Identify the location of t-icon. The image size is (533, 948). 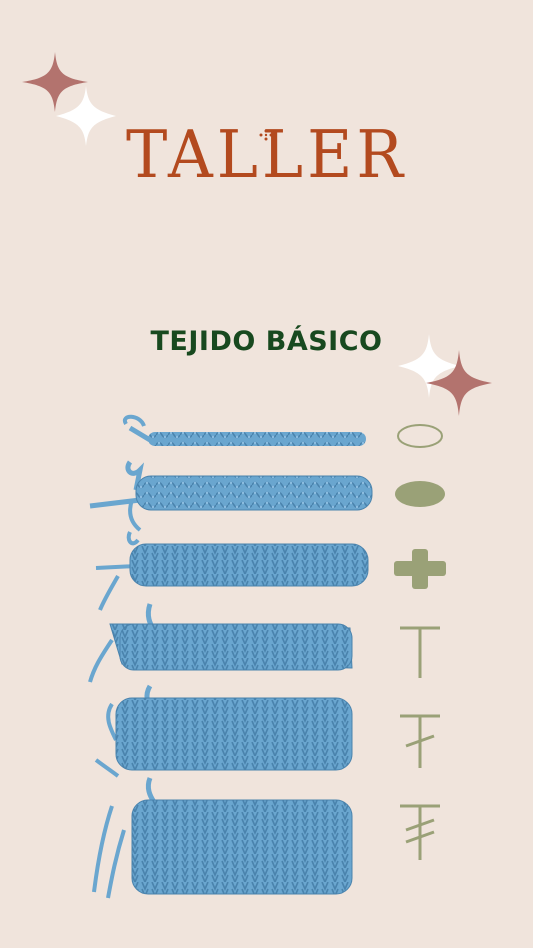
(420, 652).